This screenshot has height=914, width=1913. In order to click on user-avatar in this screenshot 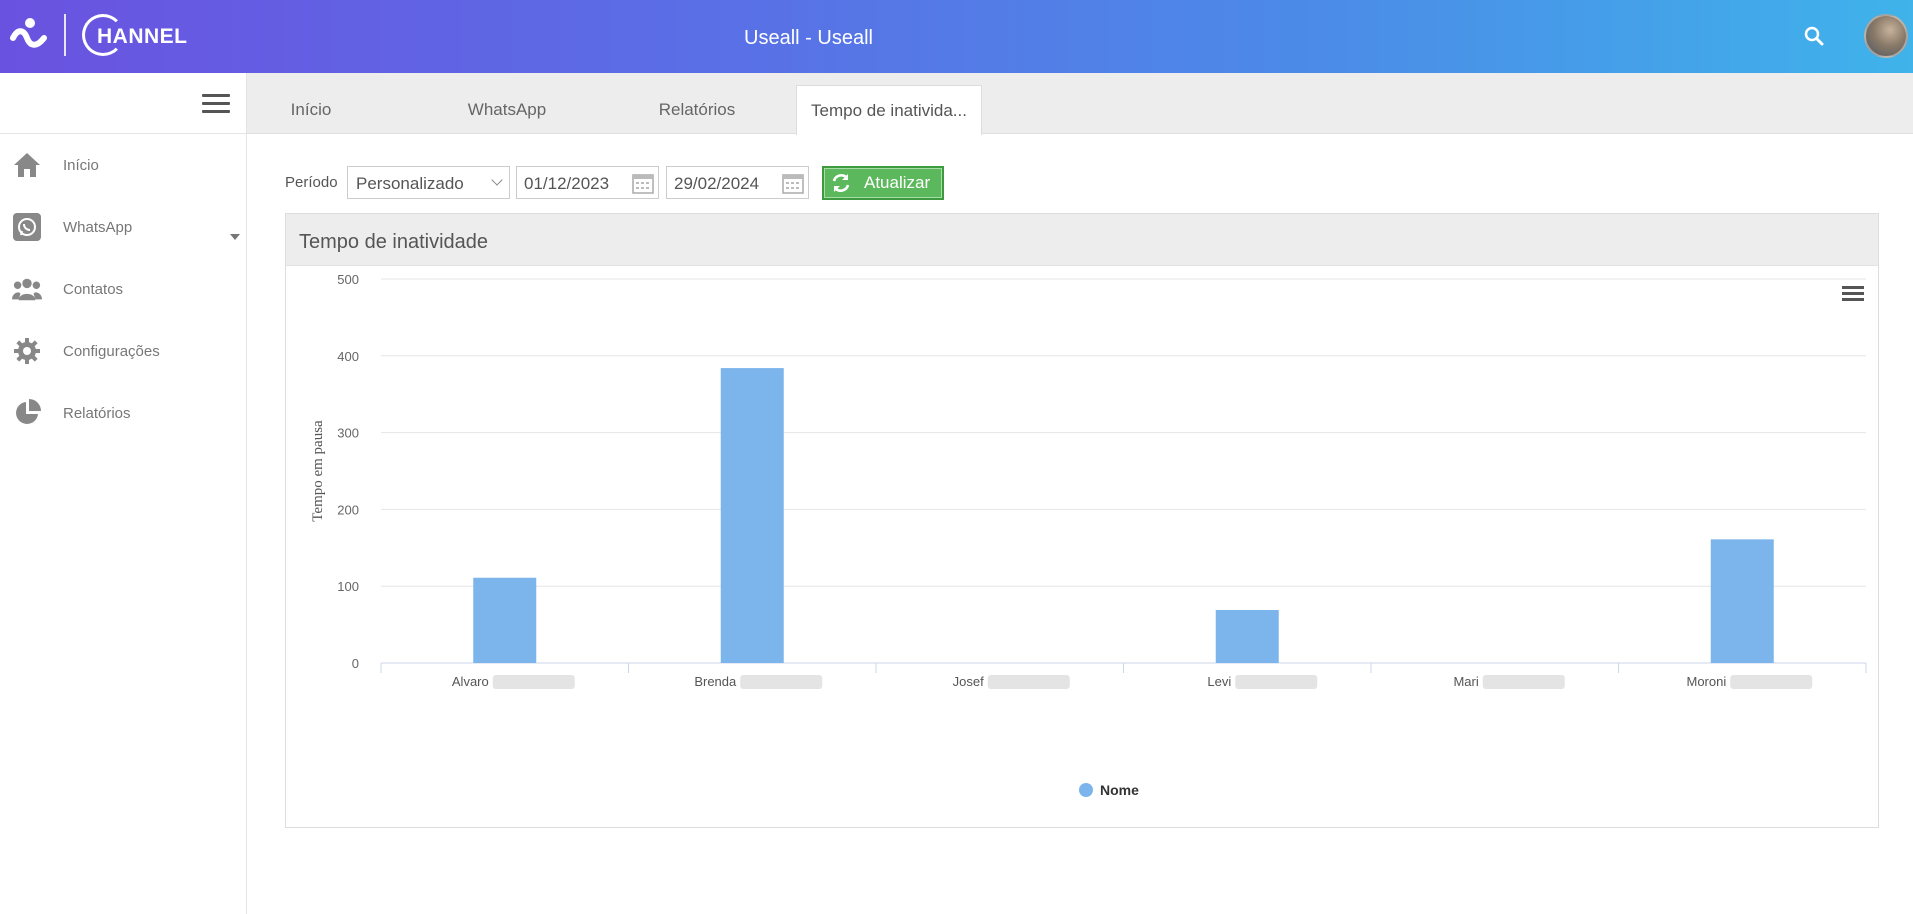, I will do `click(1886, 36)`.